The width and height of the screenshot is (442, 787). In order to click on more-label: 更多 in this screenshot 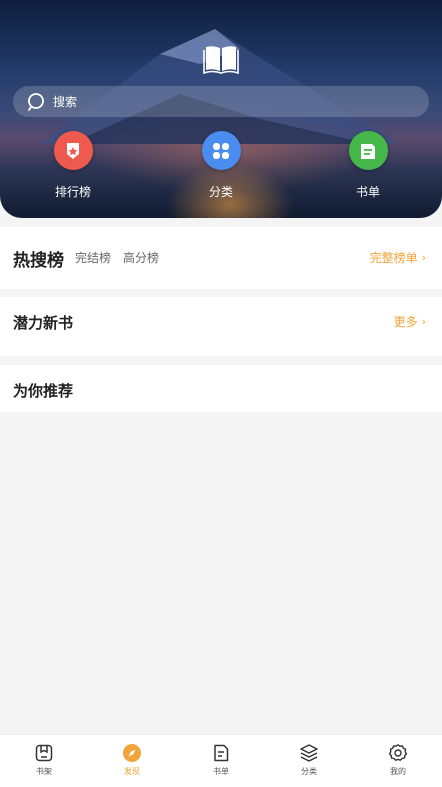, I will do `click(405, 322)`.